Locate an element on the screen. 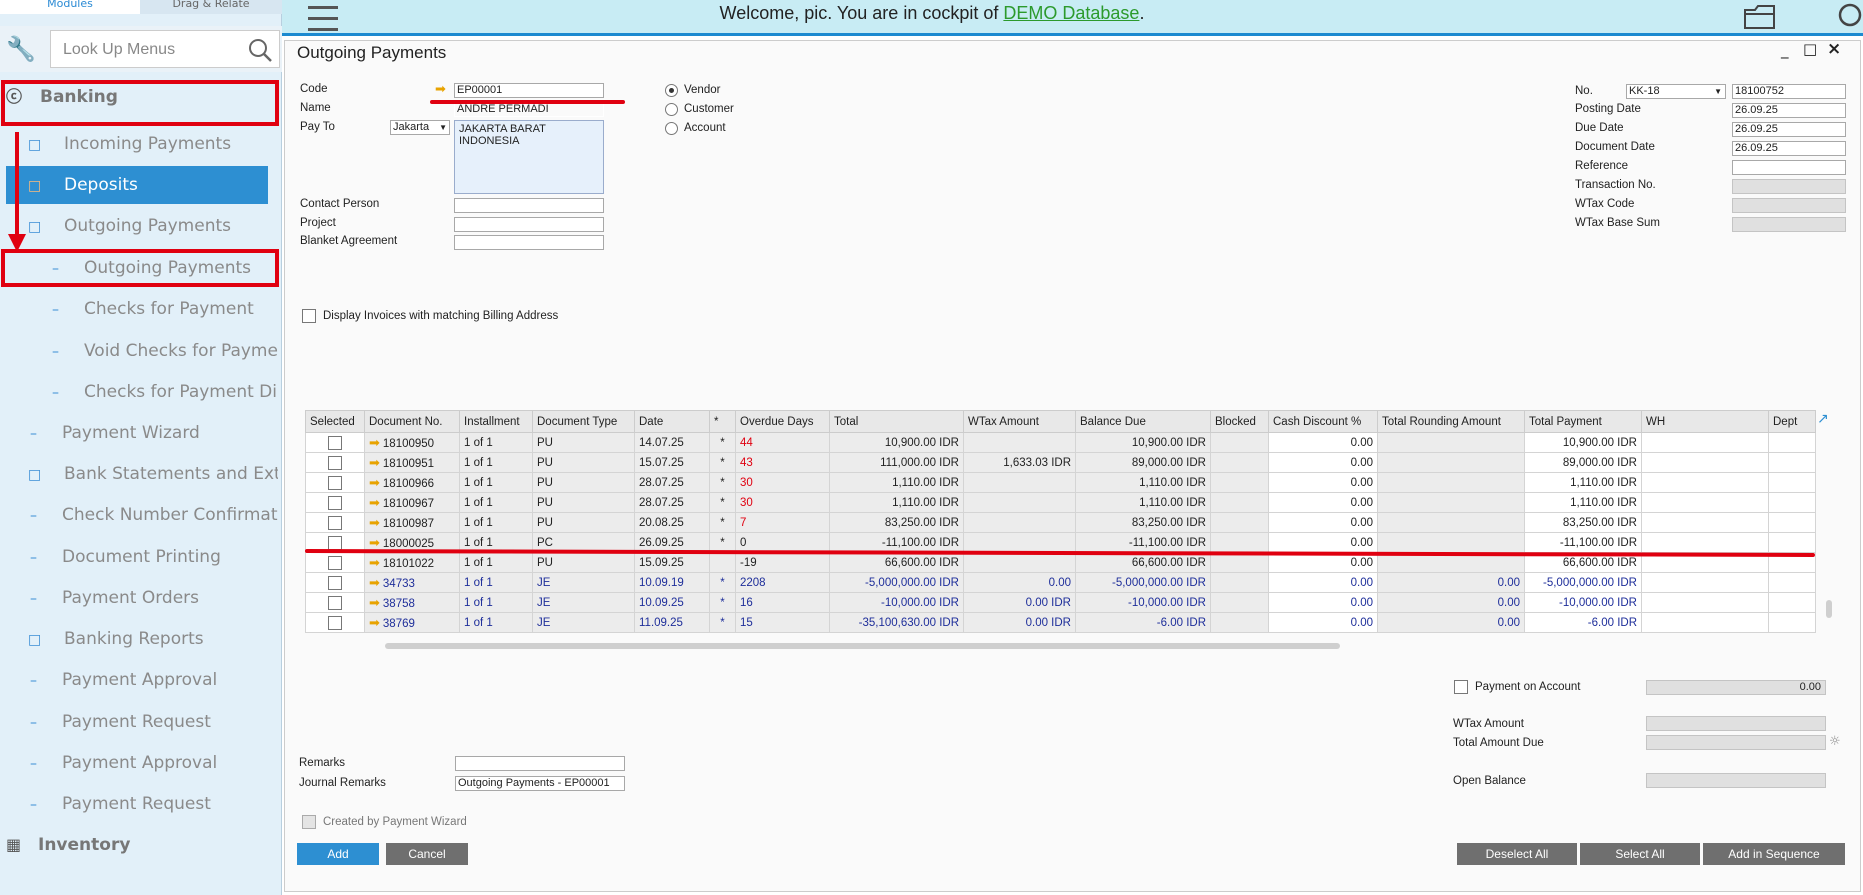 The width and height of the screenshot is (1863, 895). column-header: Blocked is located at coordinates (1239, 421).